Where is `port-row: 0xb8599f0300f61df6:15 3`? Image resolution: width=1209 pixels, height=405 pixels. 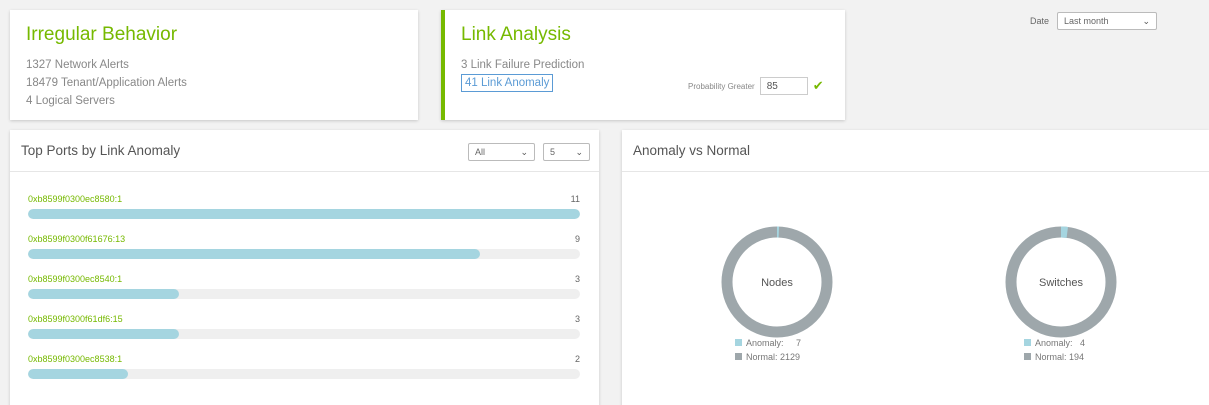
port-row: 0xb8599f0300f61df6:15 3 is located at coordinates (304, 326).